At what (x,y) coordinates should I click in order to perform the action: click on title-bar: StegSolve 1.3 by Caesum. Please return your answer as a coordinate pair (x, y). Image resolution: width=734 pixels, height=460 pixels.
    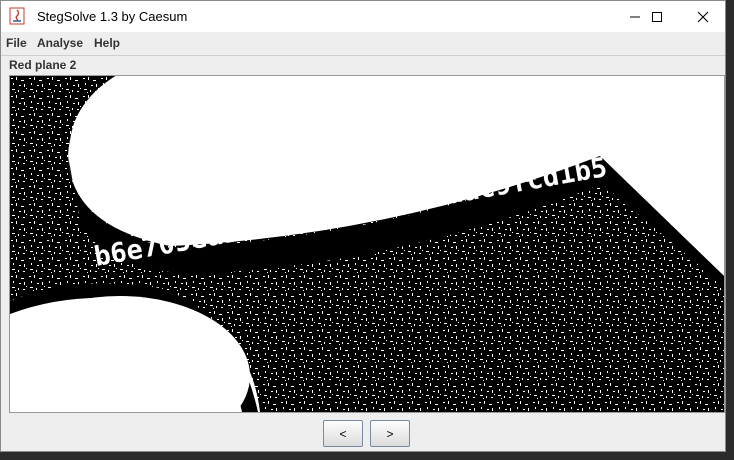
    Looking at the image, I should click on (363, 16).